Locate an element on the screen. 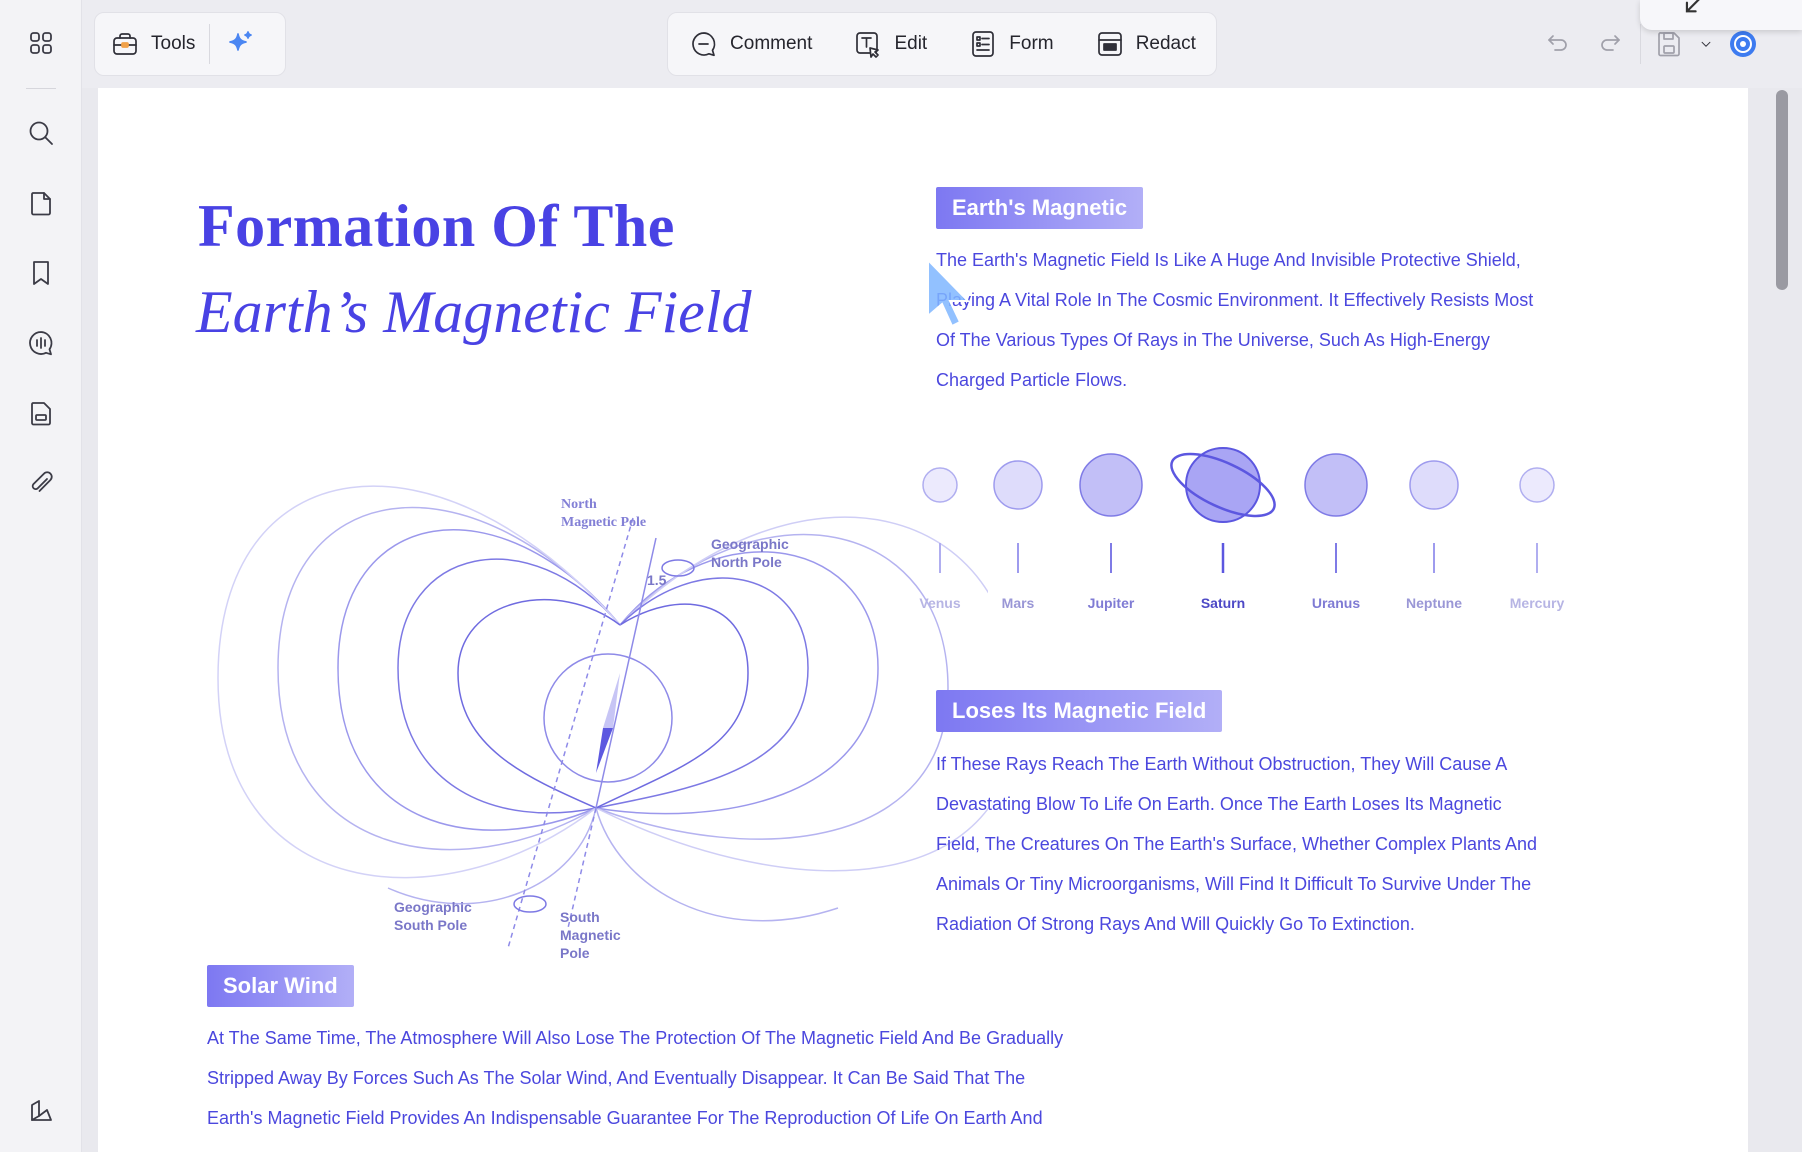  top-toolbar: Tools Comment Edit Form Redact is located at coordinates (942, 44).